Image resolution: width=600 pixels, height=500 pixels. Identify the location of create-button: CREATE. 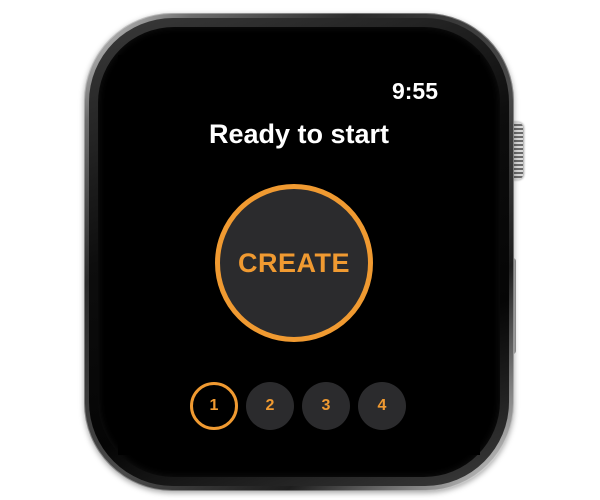
(294, 263).